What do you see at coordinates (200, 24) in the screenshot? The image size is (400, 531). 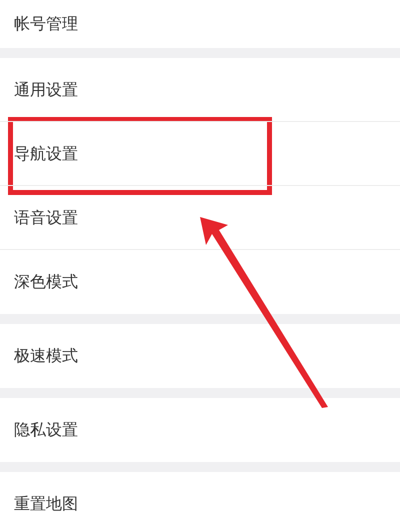 I see `settings-item: 帐号管理` at bounding box center [200, 24].